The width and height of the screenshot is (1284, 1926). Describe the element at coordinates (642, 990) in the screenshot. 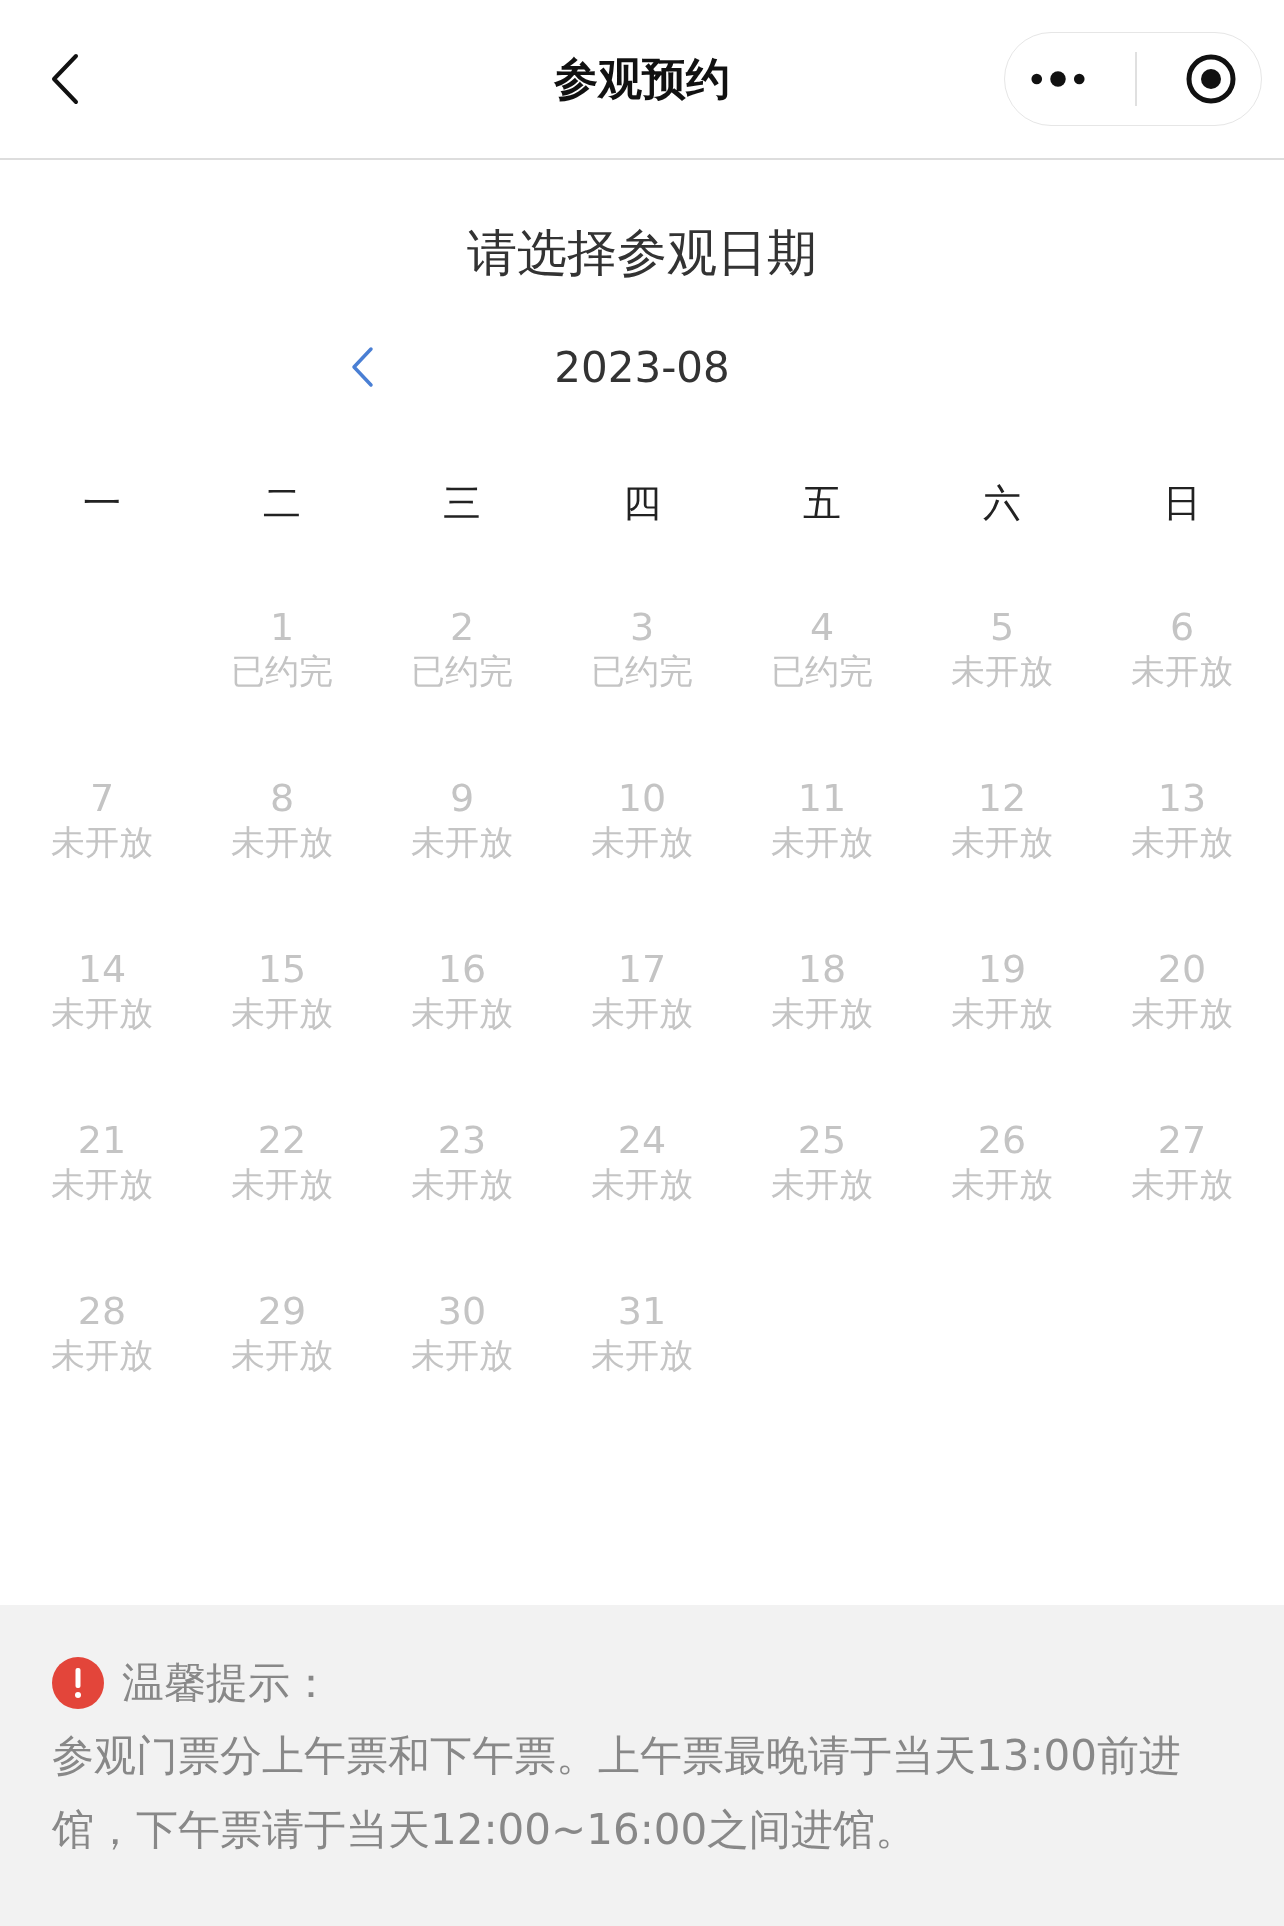

I see `calendar-day: 17 未开放` at that location.